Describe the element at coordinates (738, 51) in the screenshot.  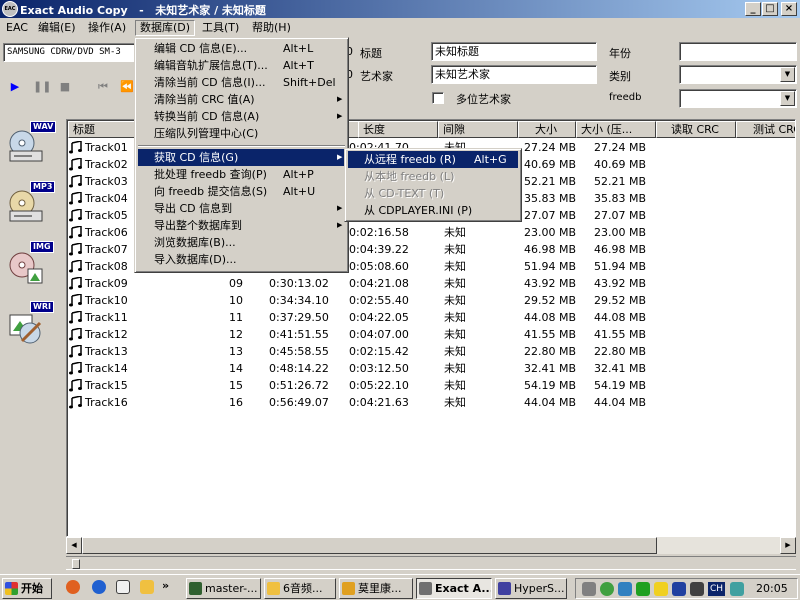
I see `year-input` at that location.